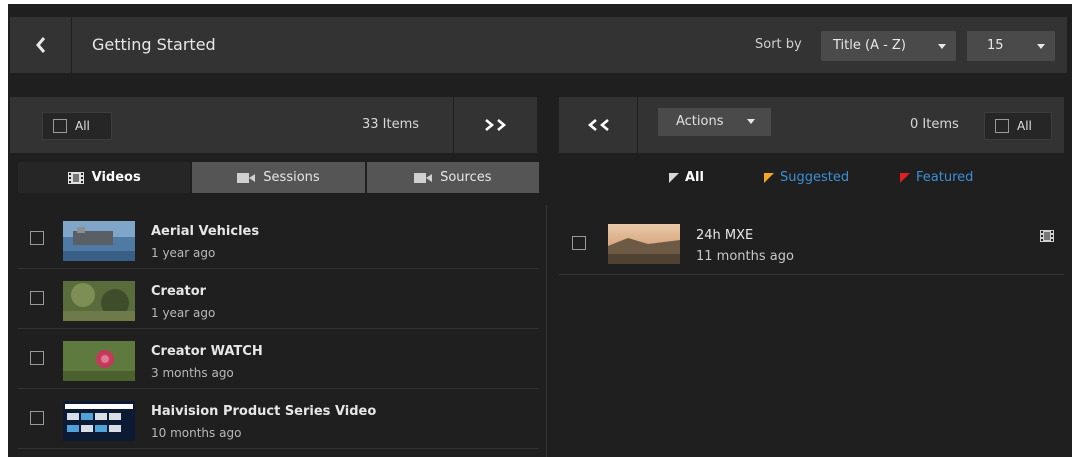 Image resolution: width=1075 pixels, height=457 pixels. Describe the element at coordinates (278, 359) in the screenshot. I see `list-item: Creator WATCH 3 months ago` at that location.